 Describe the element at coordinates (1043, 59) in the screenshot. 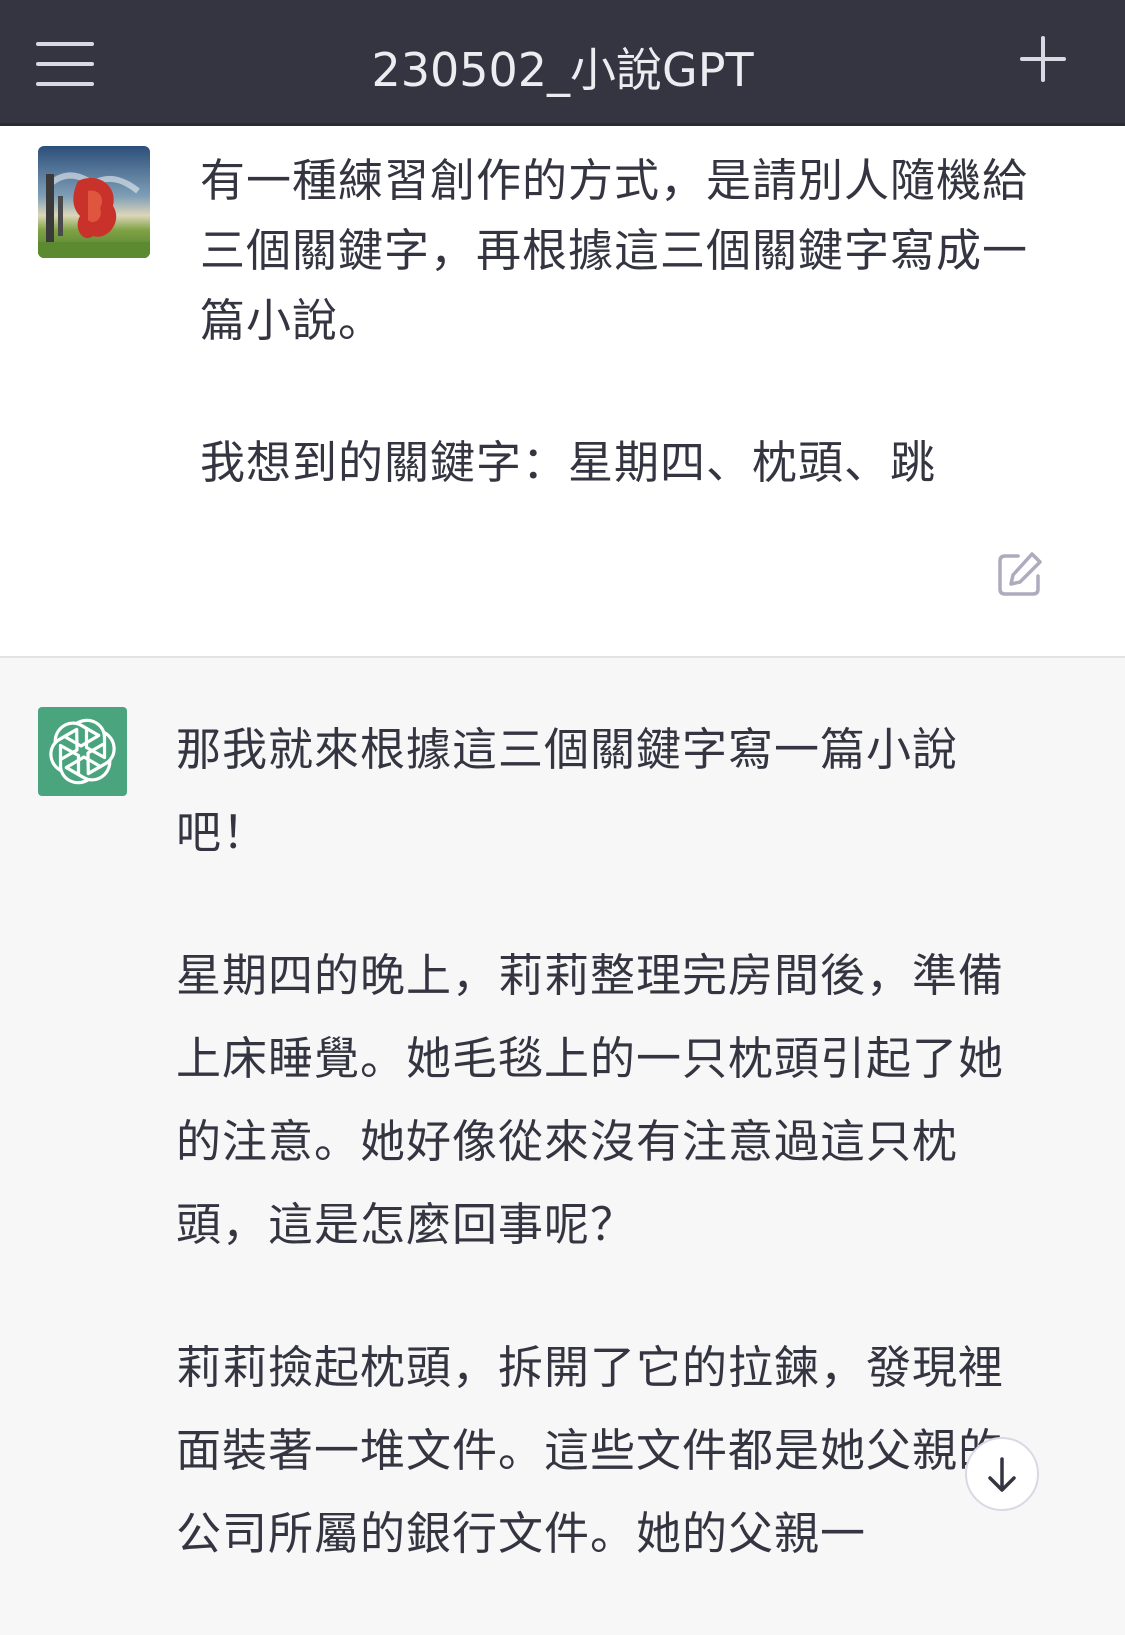

I see `plus-icon` at that location.